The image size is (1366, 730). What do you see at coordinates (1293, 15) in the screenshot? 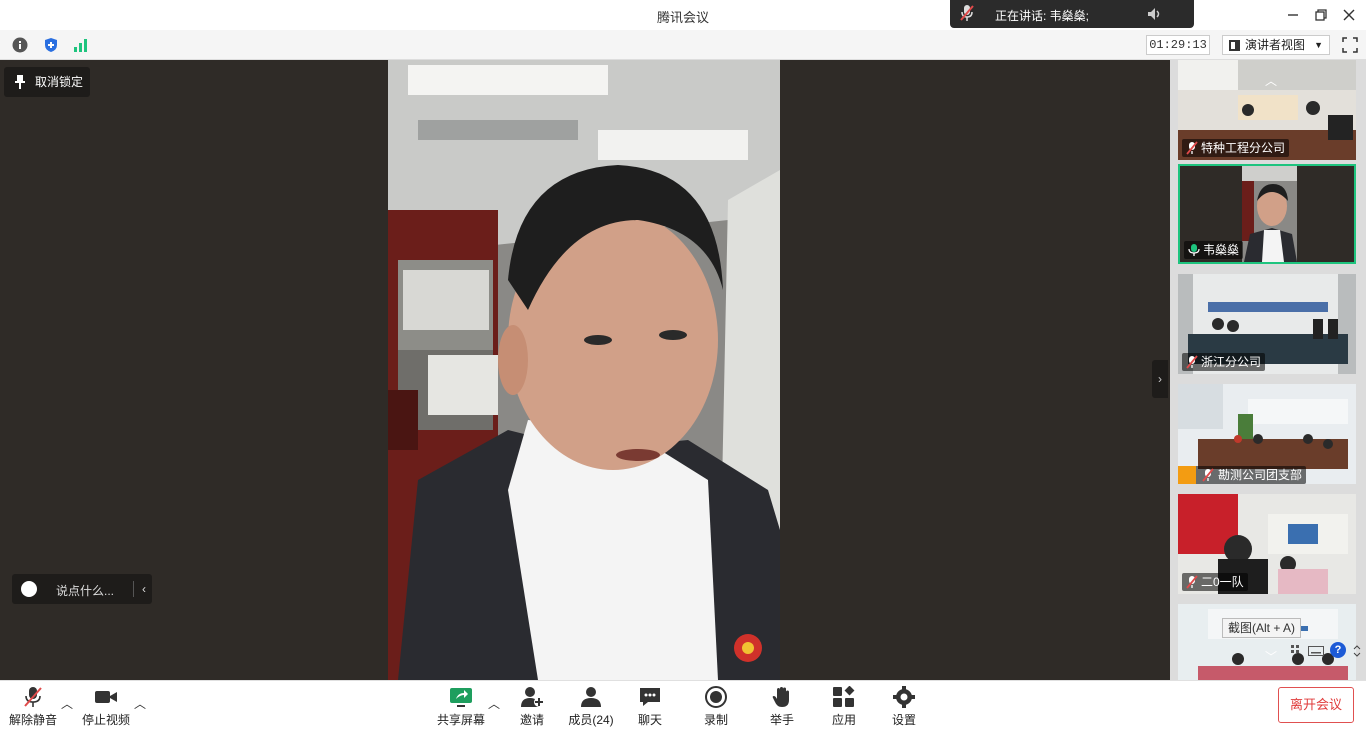
I see `minimize-button` at bounding box center [1293, 15].